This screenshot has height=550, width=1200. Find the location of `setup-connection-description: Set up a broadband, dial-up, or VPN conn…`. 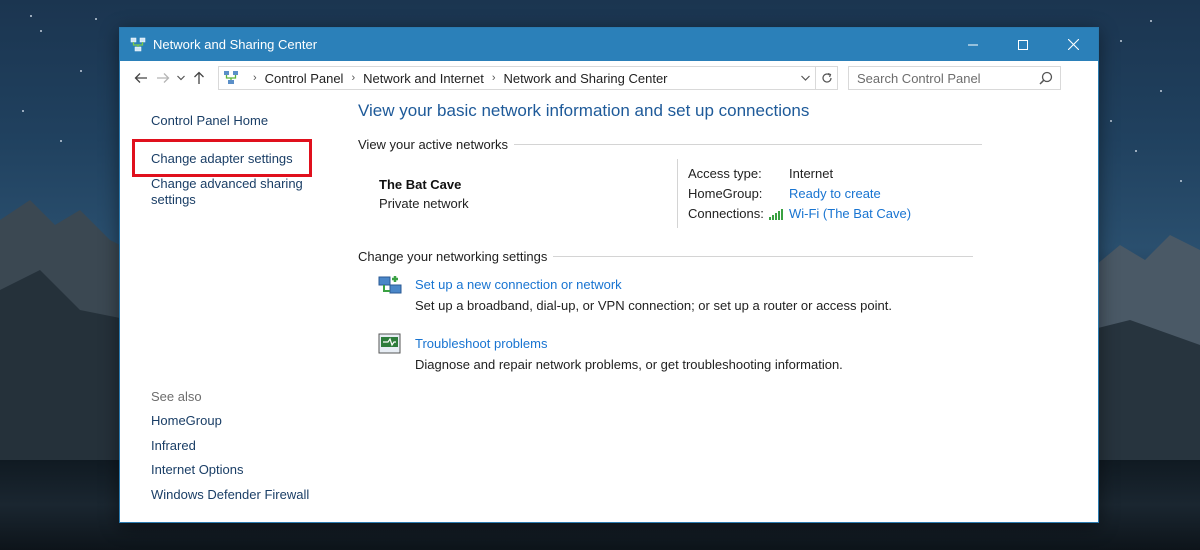

setup-connection-description: Set up a broadband, dial-up, or VPN conn… is located at coordinates (653, 305).